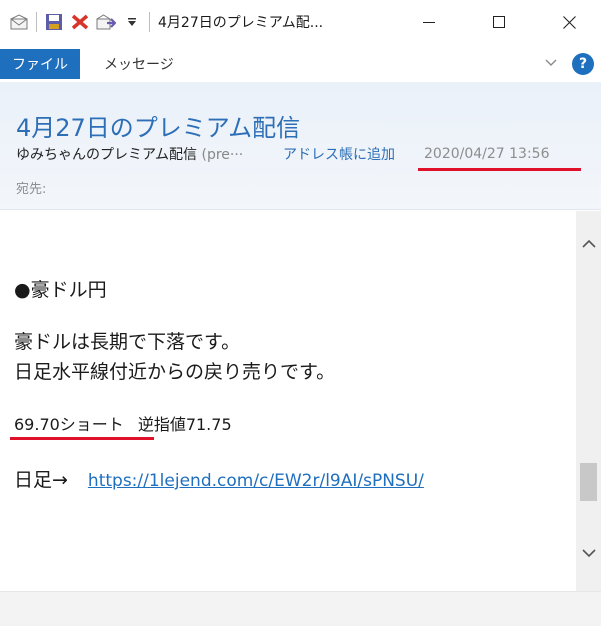 This screenshot has height=626, width=601. I want to click on forward-icon, so click(106, 22).